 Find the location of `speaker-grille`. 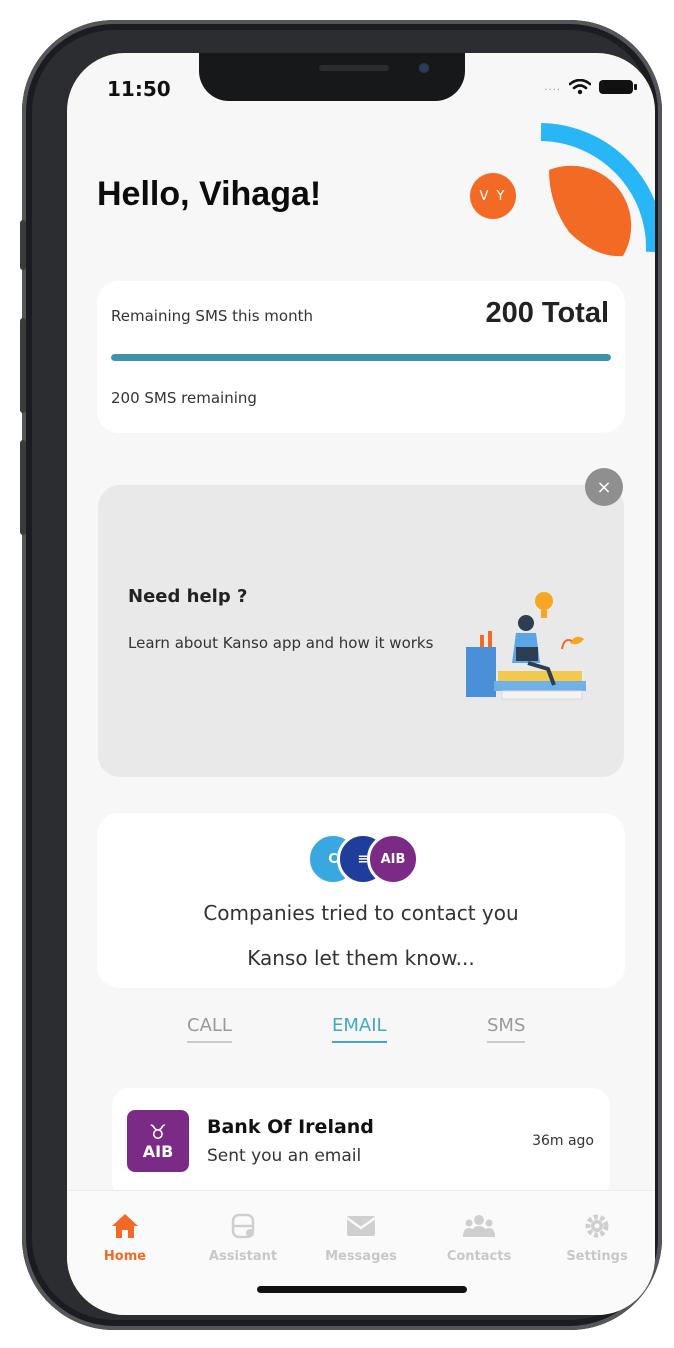

speaker-grille is located at coordinates (354, 68).